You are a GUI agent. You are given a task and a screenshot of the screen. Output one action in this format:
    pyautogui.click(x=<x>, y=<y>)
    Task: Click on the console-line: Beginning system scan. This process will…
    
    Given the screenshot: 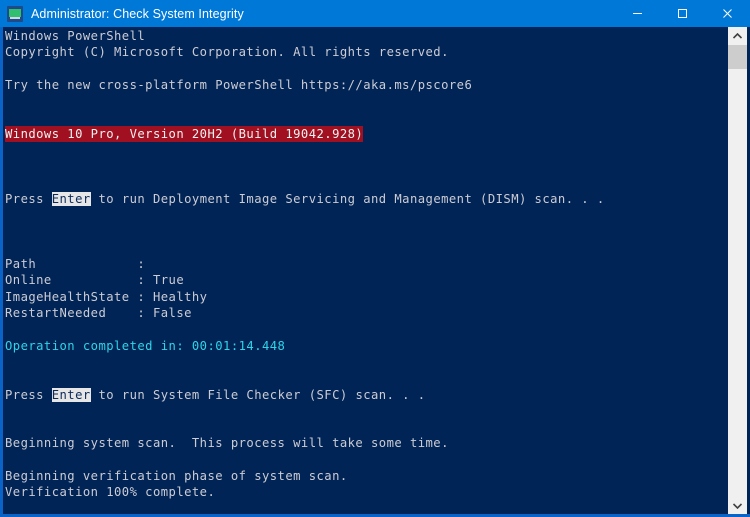 What is the action you would take?
    pyautogui.click(x=227, y=443)
    